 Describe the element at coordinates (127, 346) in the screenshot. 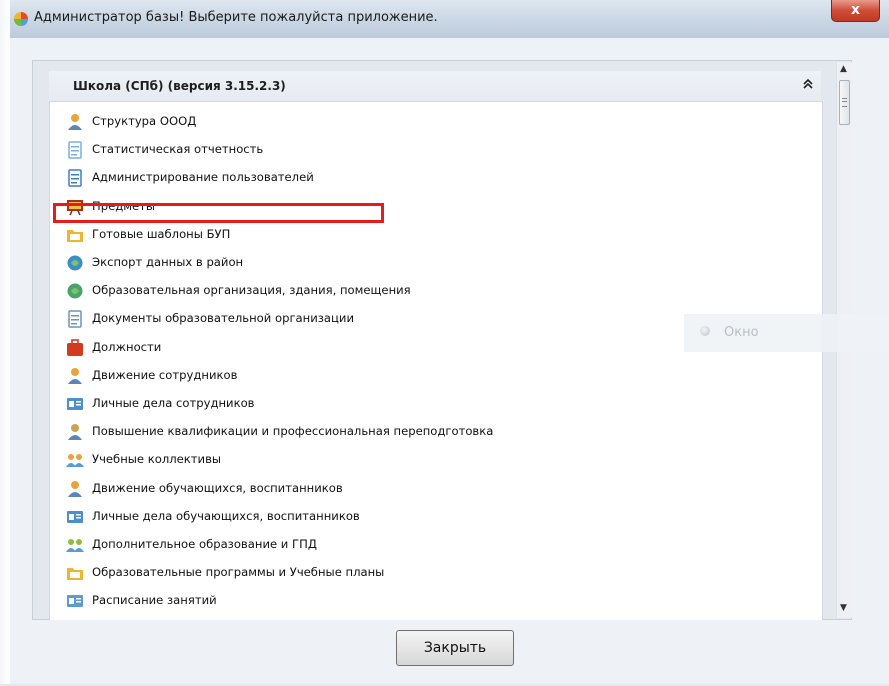

I see `list-item-label: Должности` at that location.